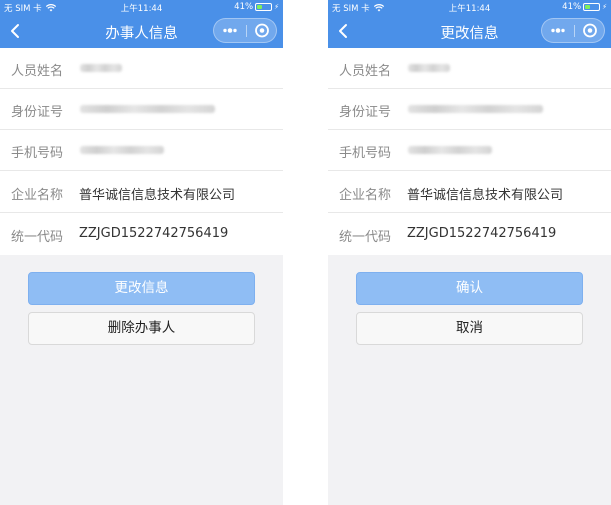 This screenshot has height=505, width=611. What do you see at coordinates (469, 328) in the screenshot?
I see `cancel-button: 取消` at bounding box center [469, 328].